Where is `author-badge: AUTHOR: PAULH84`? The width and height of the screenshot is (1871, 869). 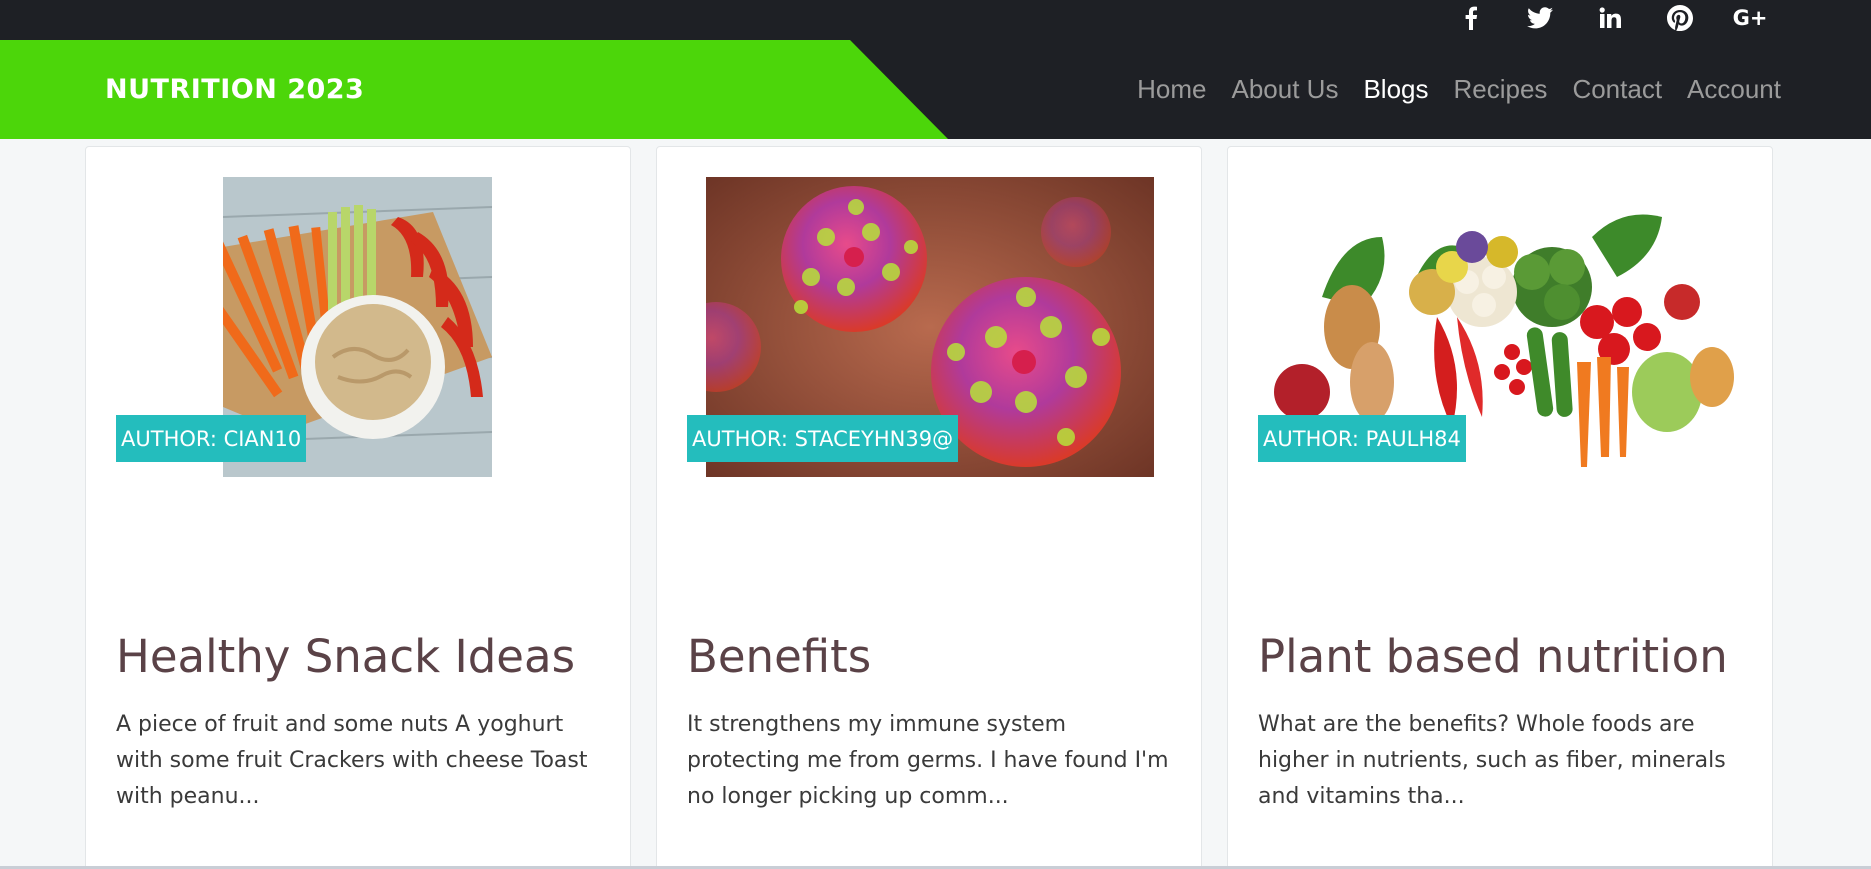
author-badge: AUTHOR: PAULH84 is located at coordinates (1362, 438).